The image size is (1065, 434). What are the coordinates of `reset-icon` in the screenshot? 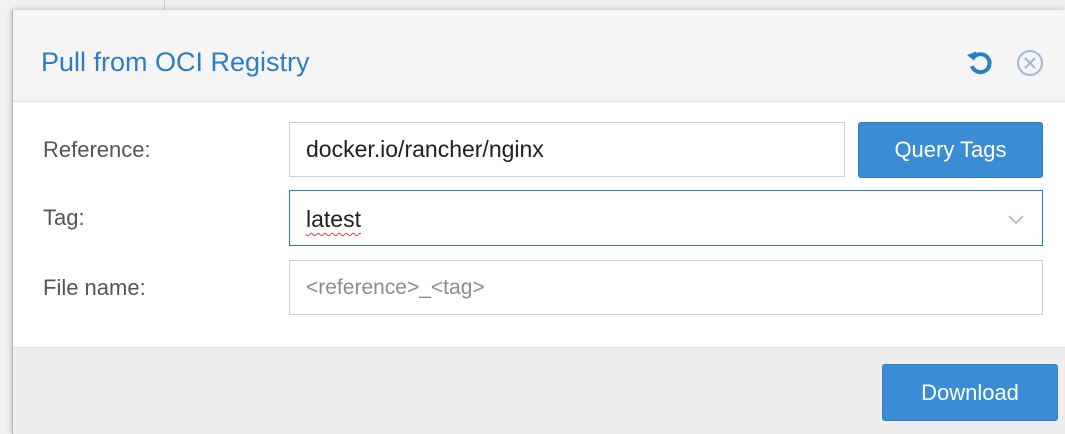 It's located at (979, 63).